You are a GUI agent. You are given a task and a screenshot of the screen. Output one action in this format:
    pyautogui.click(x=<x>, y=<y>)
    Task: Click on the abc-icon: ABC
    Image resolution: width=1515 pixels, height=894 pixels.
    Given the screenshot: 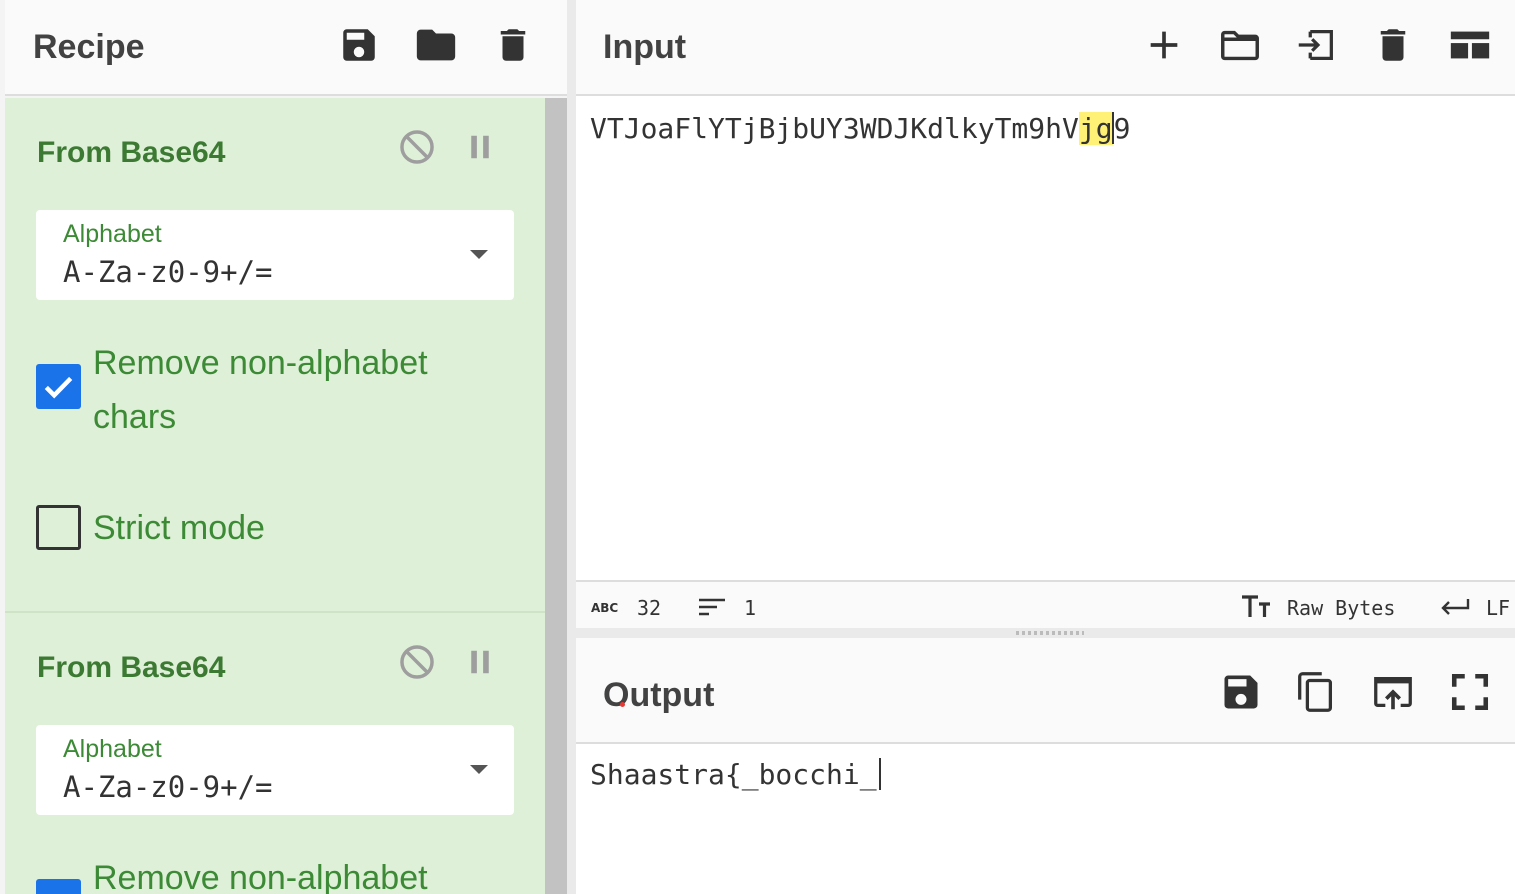 What is the action you would take?
    pyautogui.click(x=604, y=607)
    